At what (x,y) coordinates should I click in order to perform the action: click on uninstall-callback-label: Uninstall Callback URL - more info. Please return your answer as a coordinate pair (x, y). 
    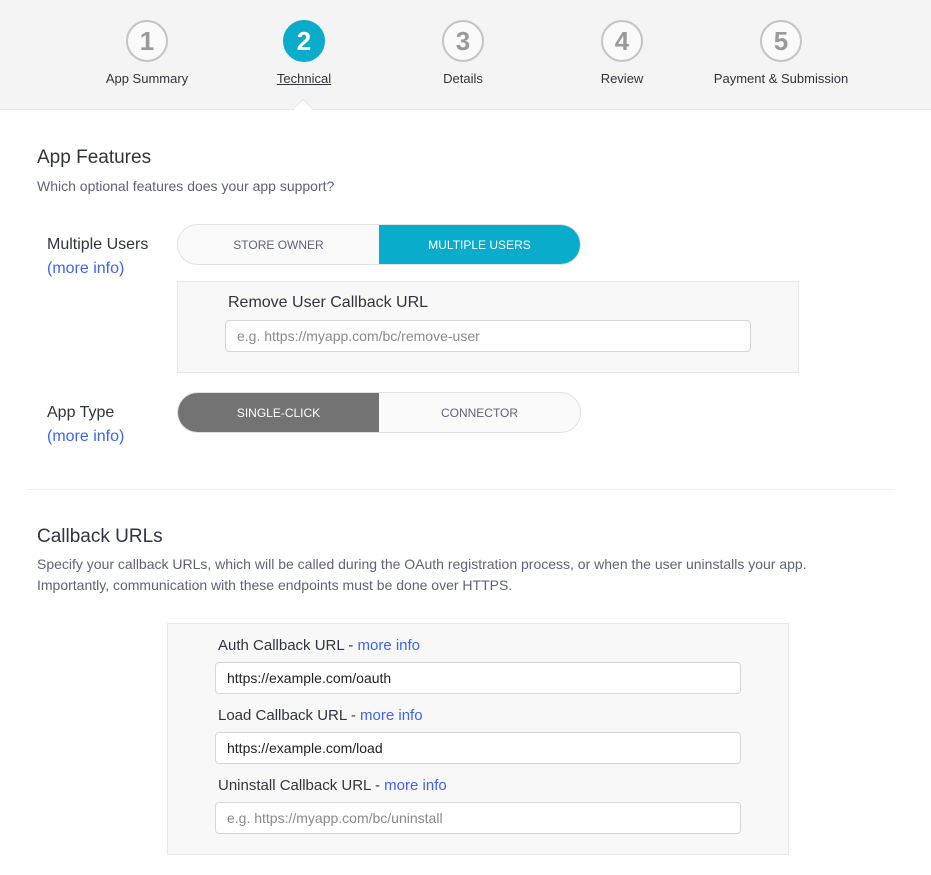
    Looking at the image, I should click on (332, 785).